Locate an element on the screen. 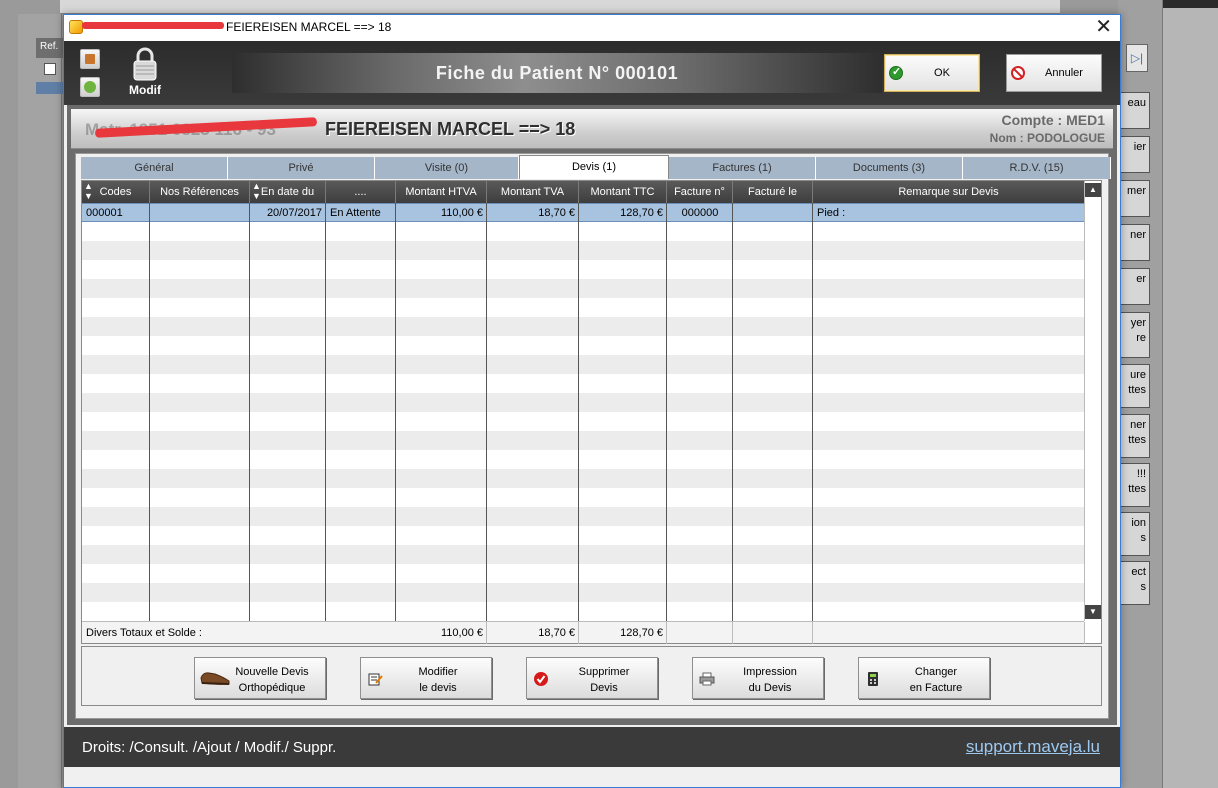 The image size is (1218, 788). printer-icon is located at coordinates (707, 679).